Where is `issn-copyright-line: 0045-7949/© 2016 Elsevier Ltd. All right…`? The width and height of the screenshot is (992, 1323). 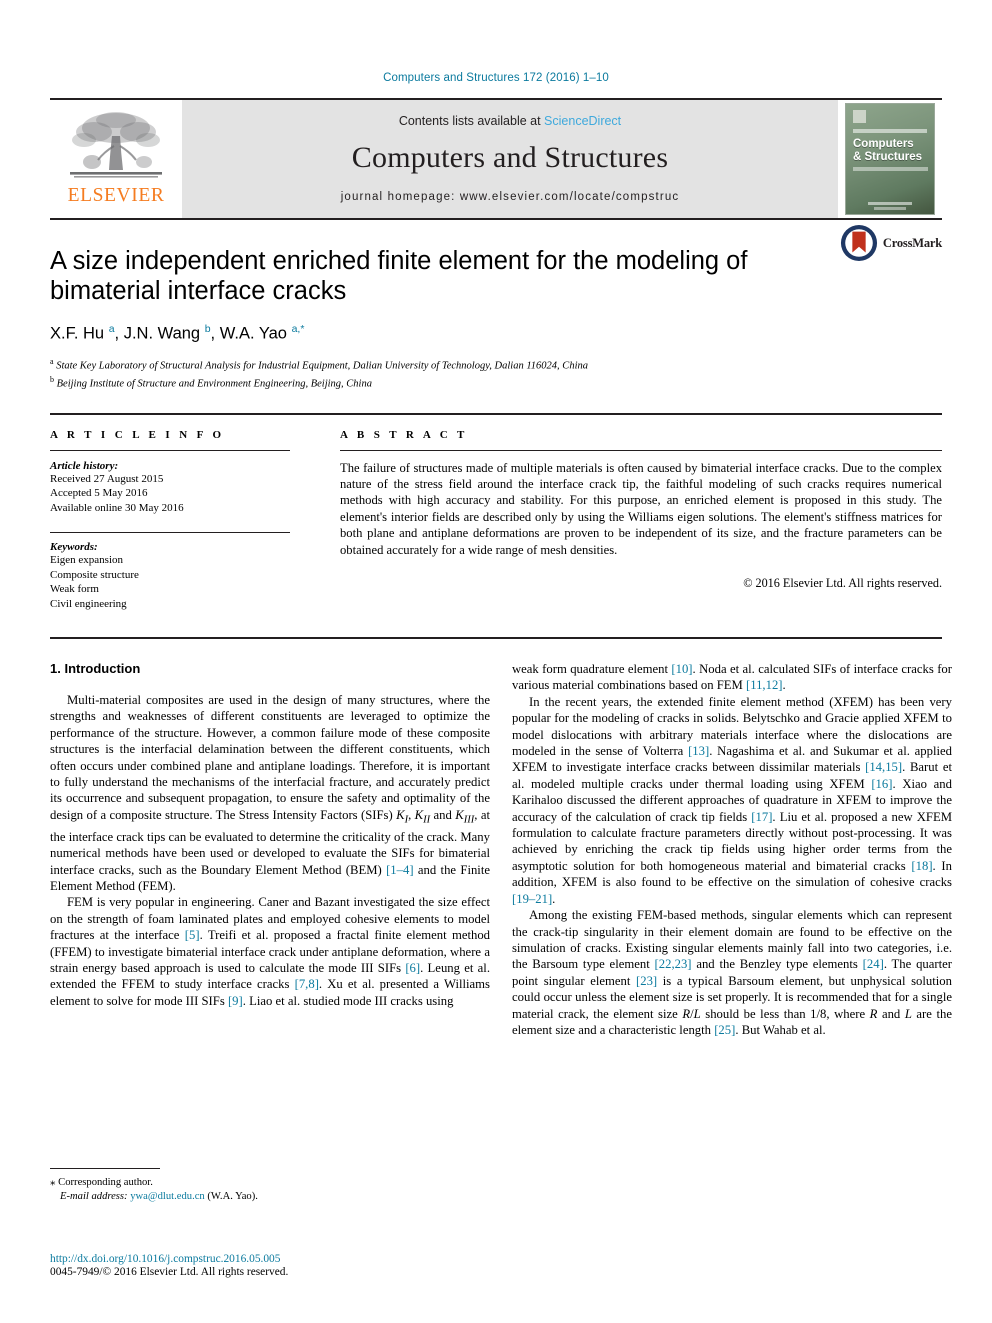 issn-copyright-line: 0045-7949/© 2016 Elsevier Ltd. All right… is located at coordinates (169, 1272).